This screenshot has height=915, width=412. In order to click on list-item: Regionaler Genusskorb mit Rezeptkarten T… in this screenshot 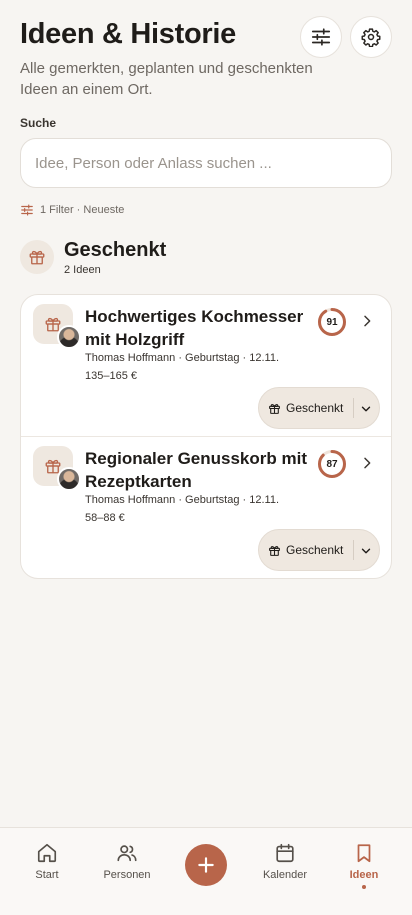, I will do `click(206, 506)`.